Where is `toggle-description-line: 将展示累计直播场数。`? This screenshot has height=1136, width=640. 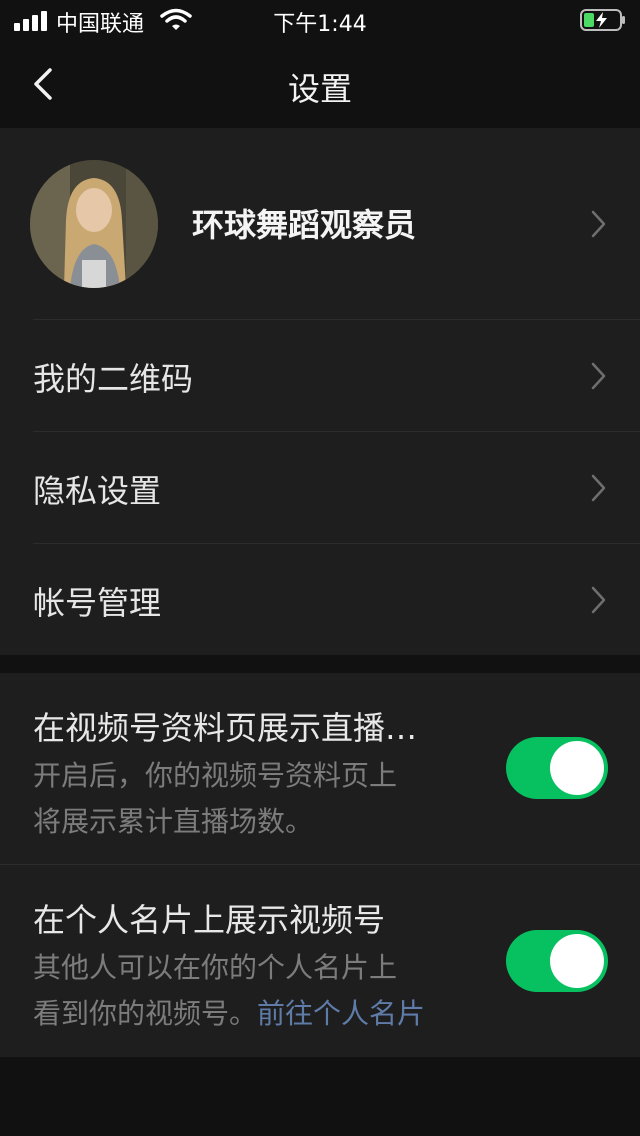 toggle-description-line: 将展示累计直播场数。 is located at coordinates (173, 821).